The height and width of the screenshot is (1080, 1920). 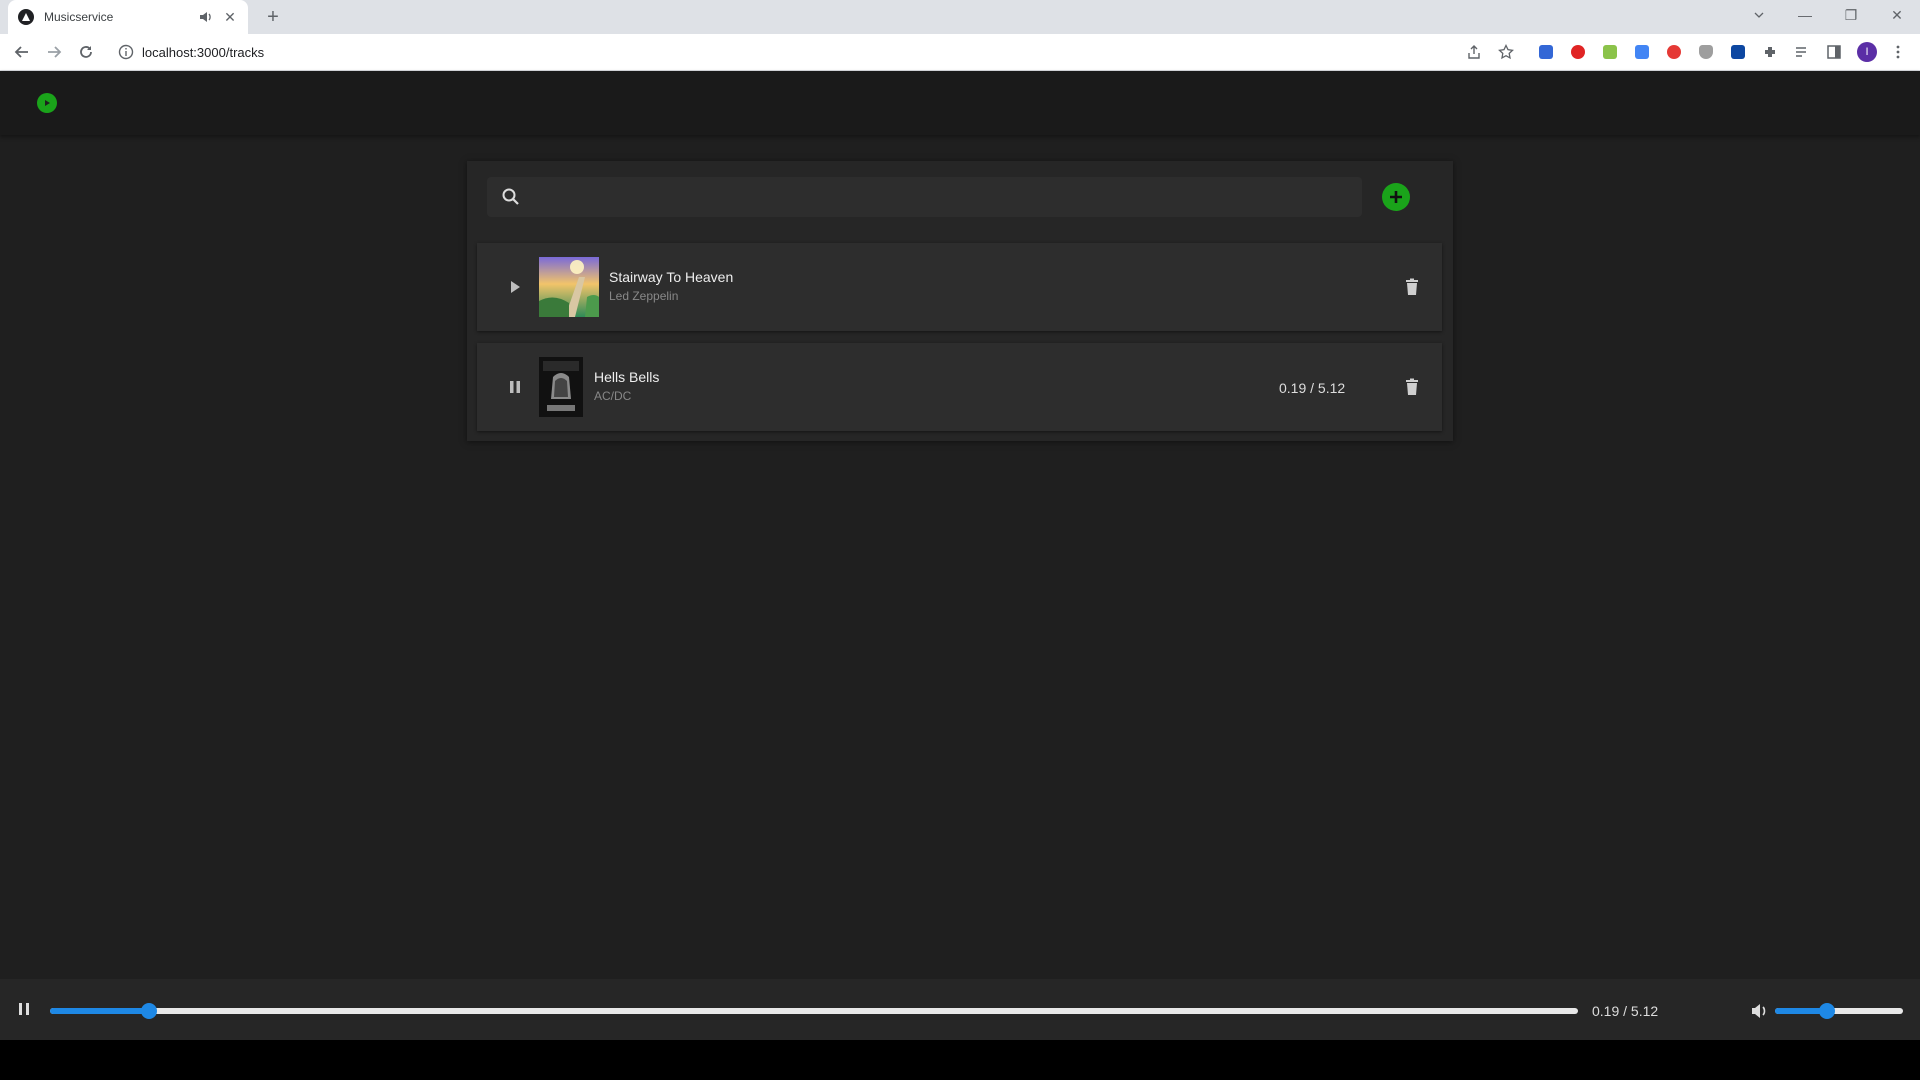 What do you see at coordinates (613, 396) in the screenshot?
I see `track-artist: AC/DC` at bounding box center [613, 396].